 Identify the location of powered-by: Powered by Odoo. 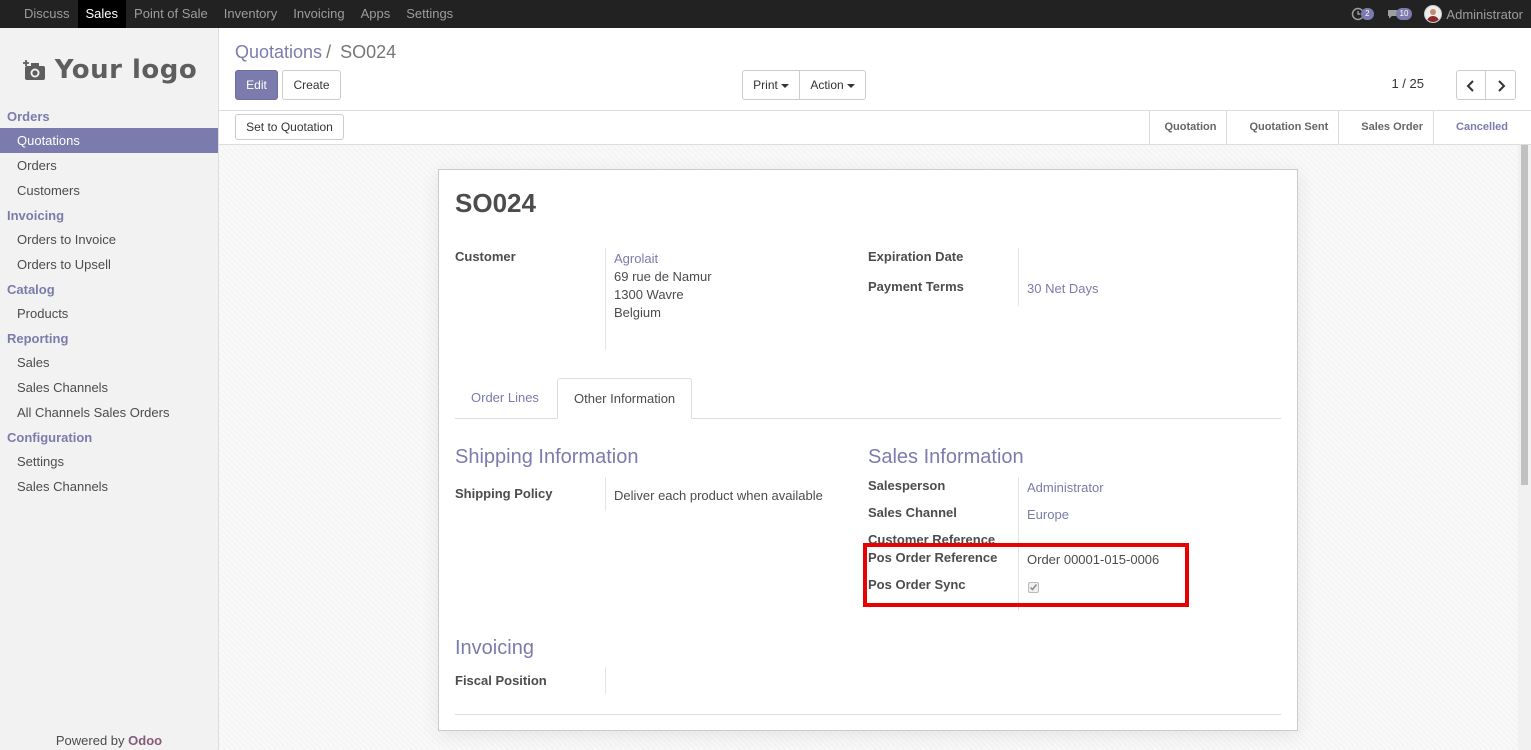
(109, 740).